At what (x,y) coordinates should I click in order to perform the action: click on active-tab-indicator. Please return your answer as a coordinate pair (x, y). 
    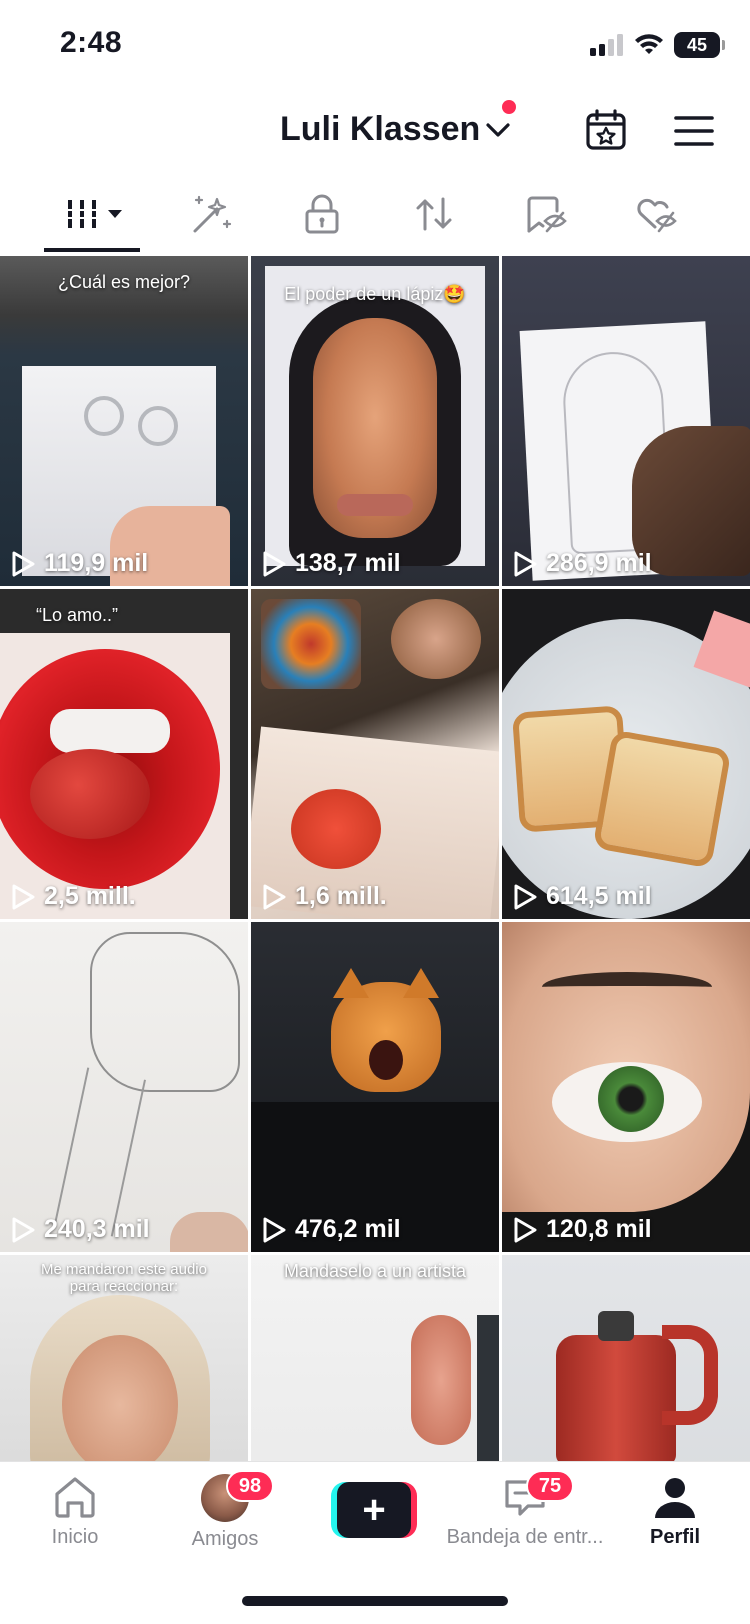
    Looking at the image, I should click on (92, 250).